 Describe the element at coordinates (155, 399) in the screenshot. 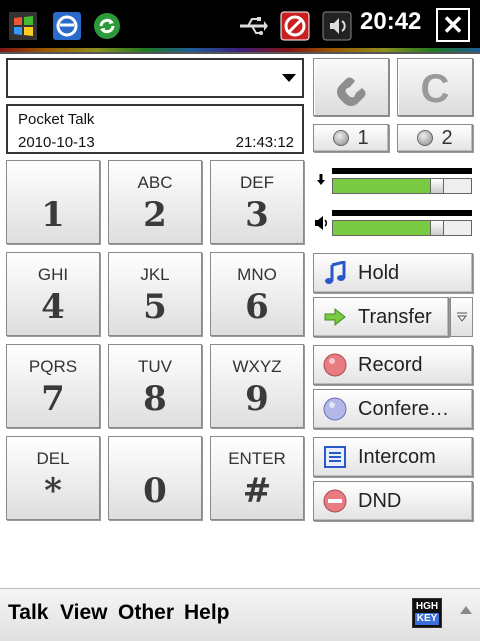

I see `key-digit: 8` at that location.